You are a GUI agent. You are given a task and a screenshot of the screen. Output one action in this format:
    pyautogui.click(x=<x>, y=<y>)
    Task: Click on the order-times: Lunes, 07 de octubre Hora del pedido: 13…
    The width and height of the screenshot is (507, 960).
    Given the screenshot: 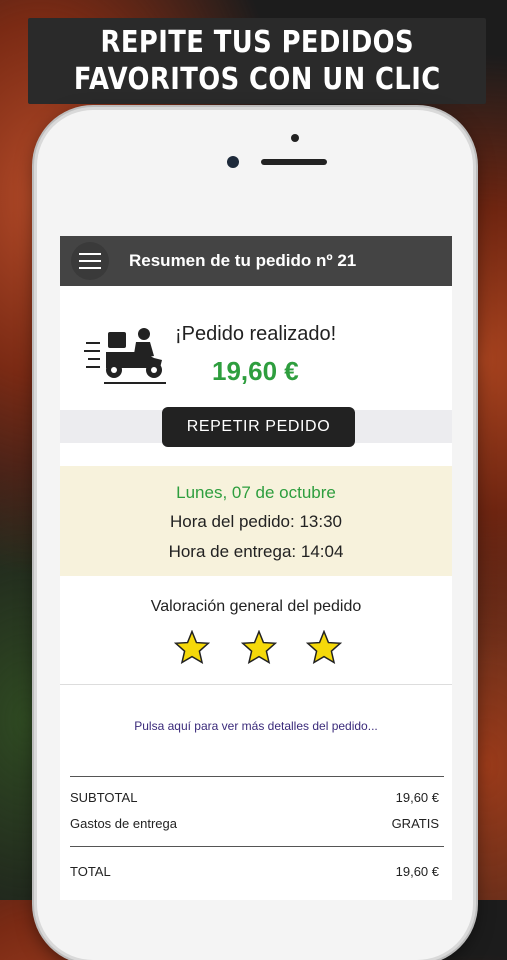 What is the action you would take?
    pyautogui.click(x=256, y=521)
    